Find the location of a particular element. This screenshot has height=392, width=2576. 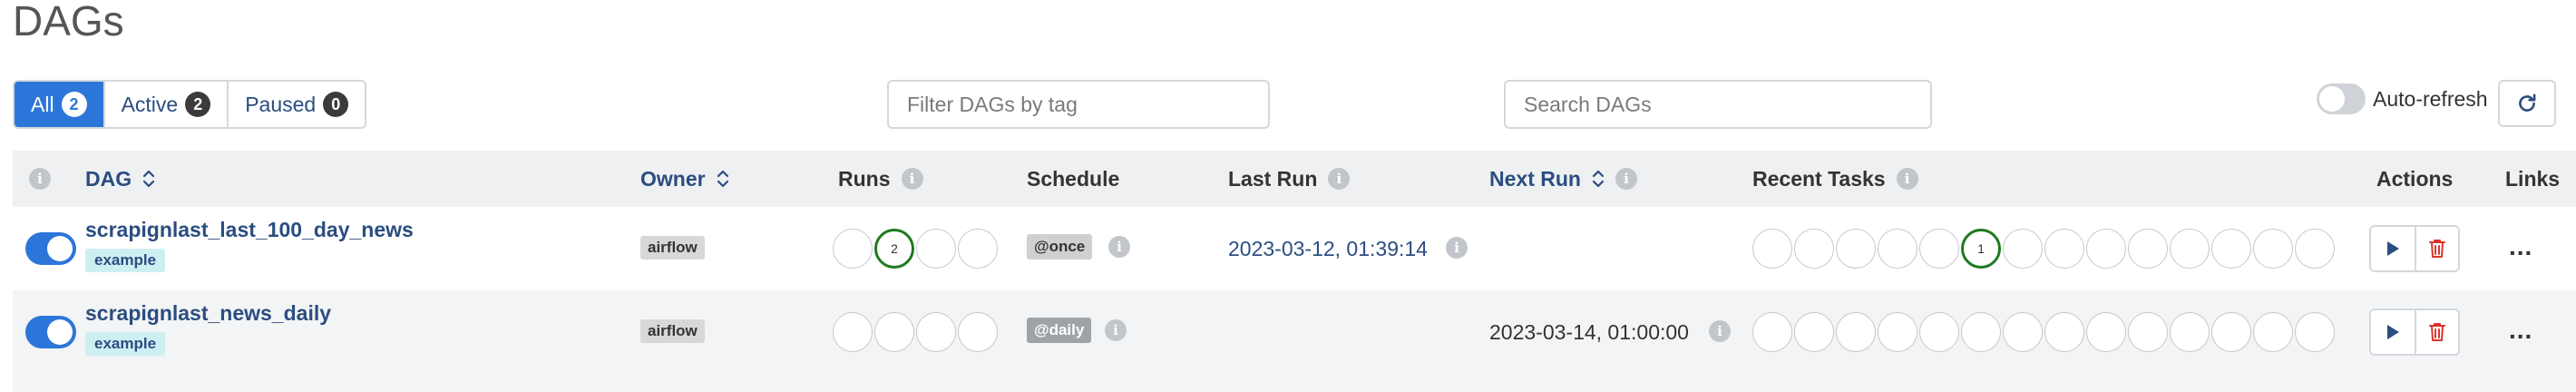

runs-circles: 2 is located at coordinates (915, 249).